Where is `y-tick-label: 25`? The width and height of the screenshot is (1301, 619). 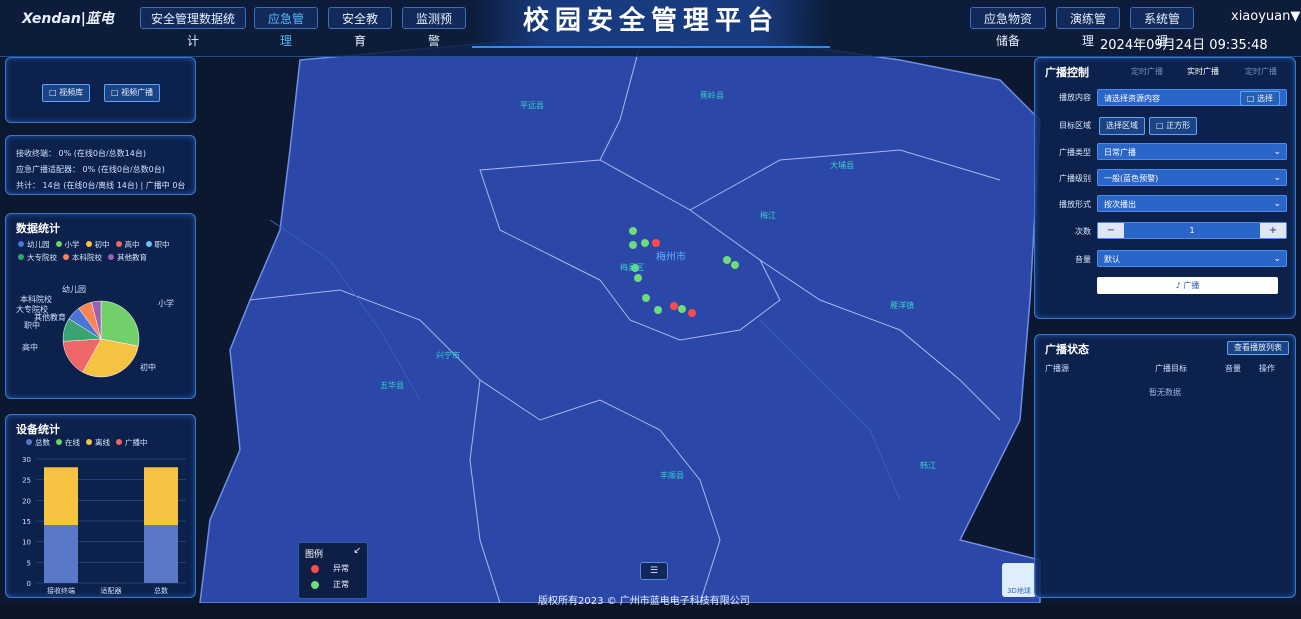
y-tick-label: 25 is located at coordinates (26, 481).